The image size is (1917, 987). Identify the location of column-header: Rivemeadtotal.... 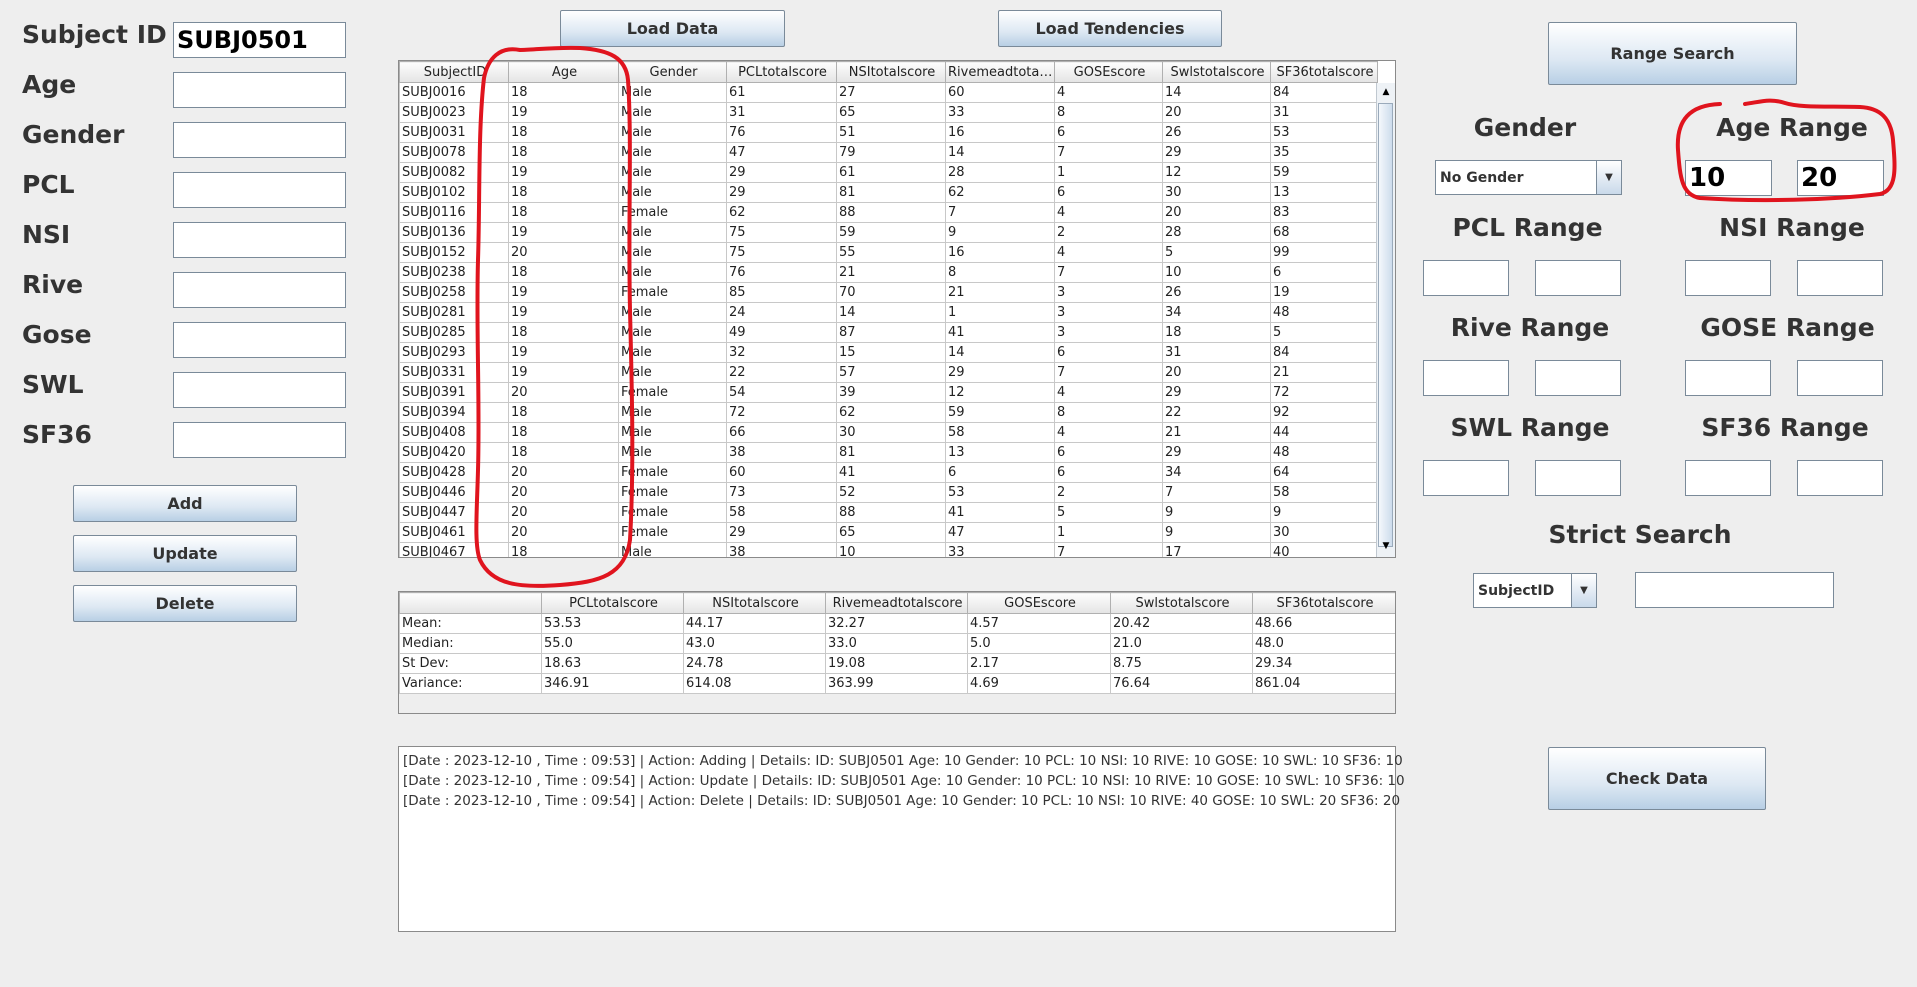
(1000, 72).